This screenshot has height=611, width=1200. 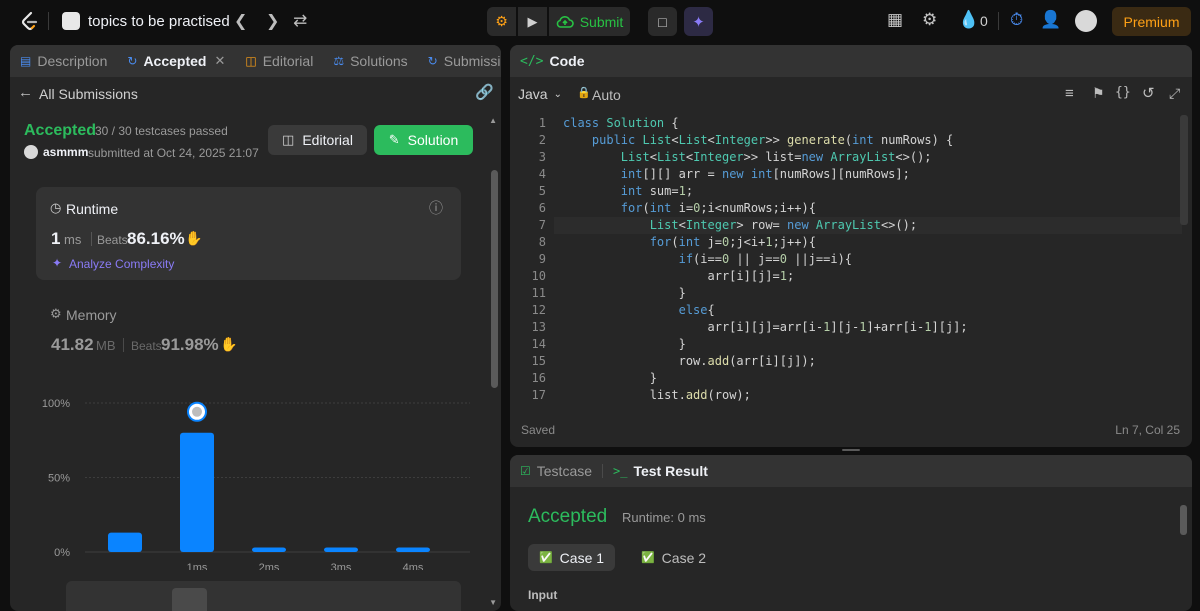 I want to click on code-text: row.add(arr[i][j]);, so click(x=689, y=361).